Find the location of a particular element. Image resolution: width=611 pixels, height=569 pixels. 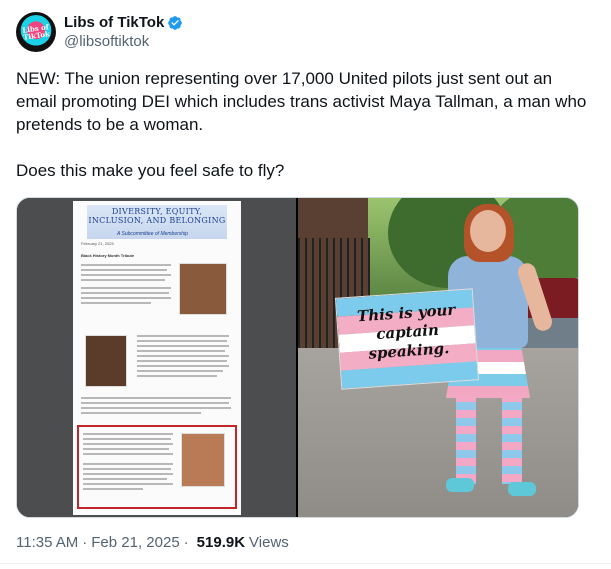

tweet-time: 11:35 AM is located at coordinates (47, 542).